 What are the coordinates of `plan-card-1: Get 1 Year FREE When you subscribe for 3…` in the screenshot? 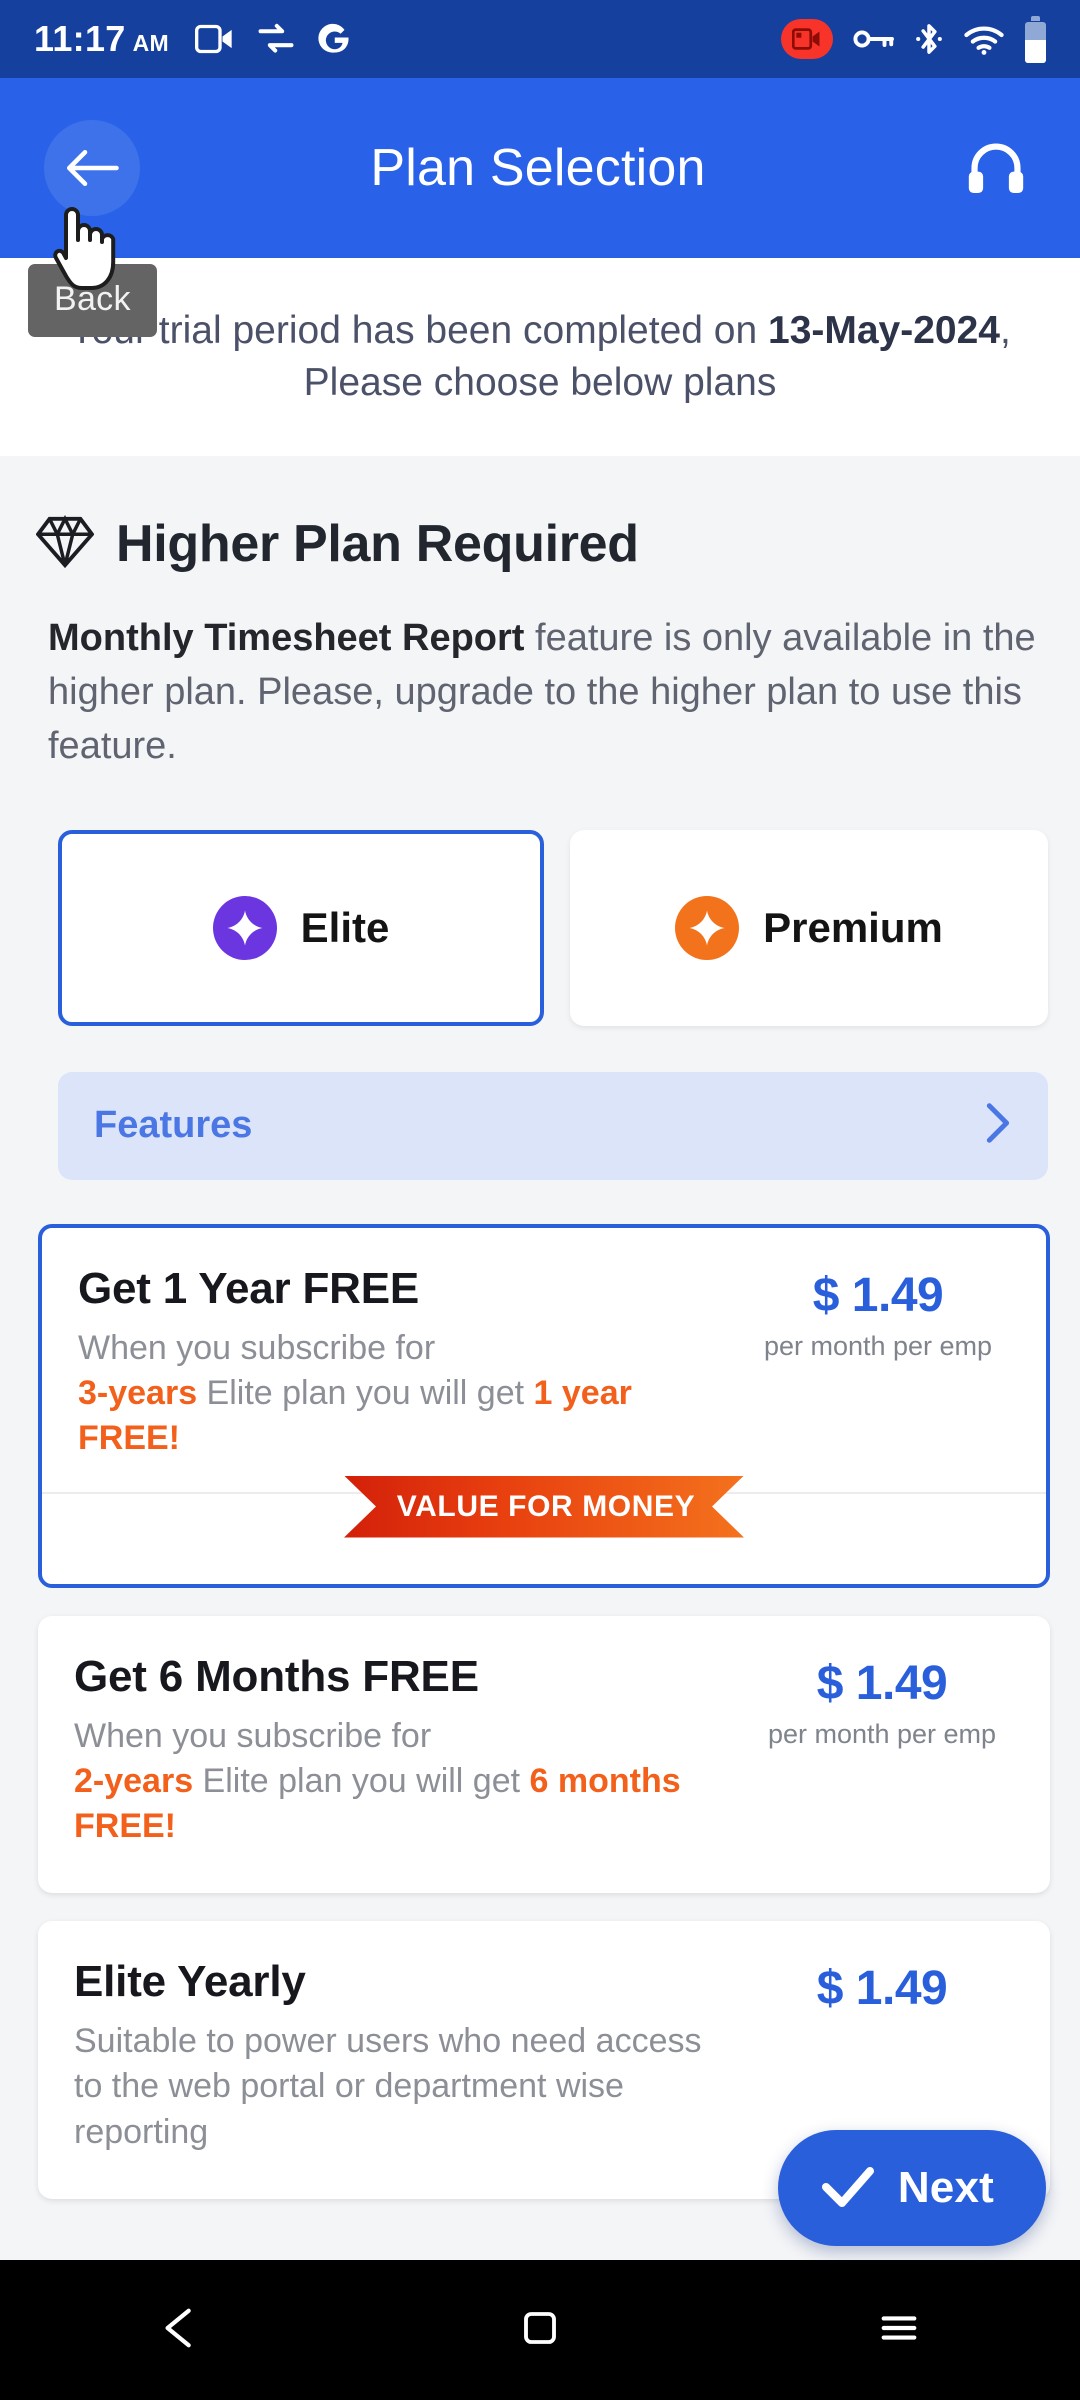 It's located at (544, 1405).